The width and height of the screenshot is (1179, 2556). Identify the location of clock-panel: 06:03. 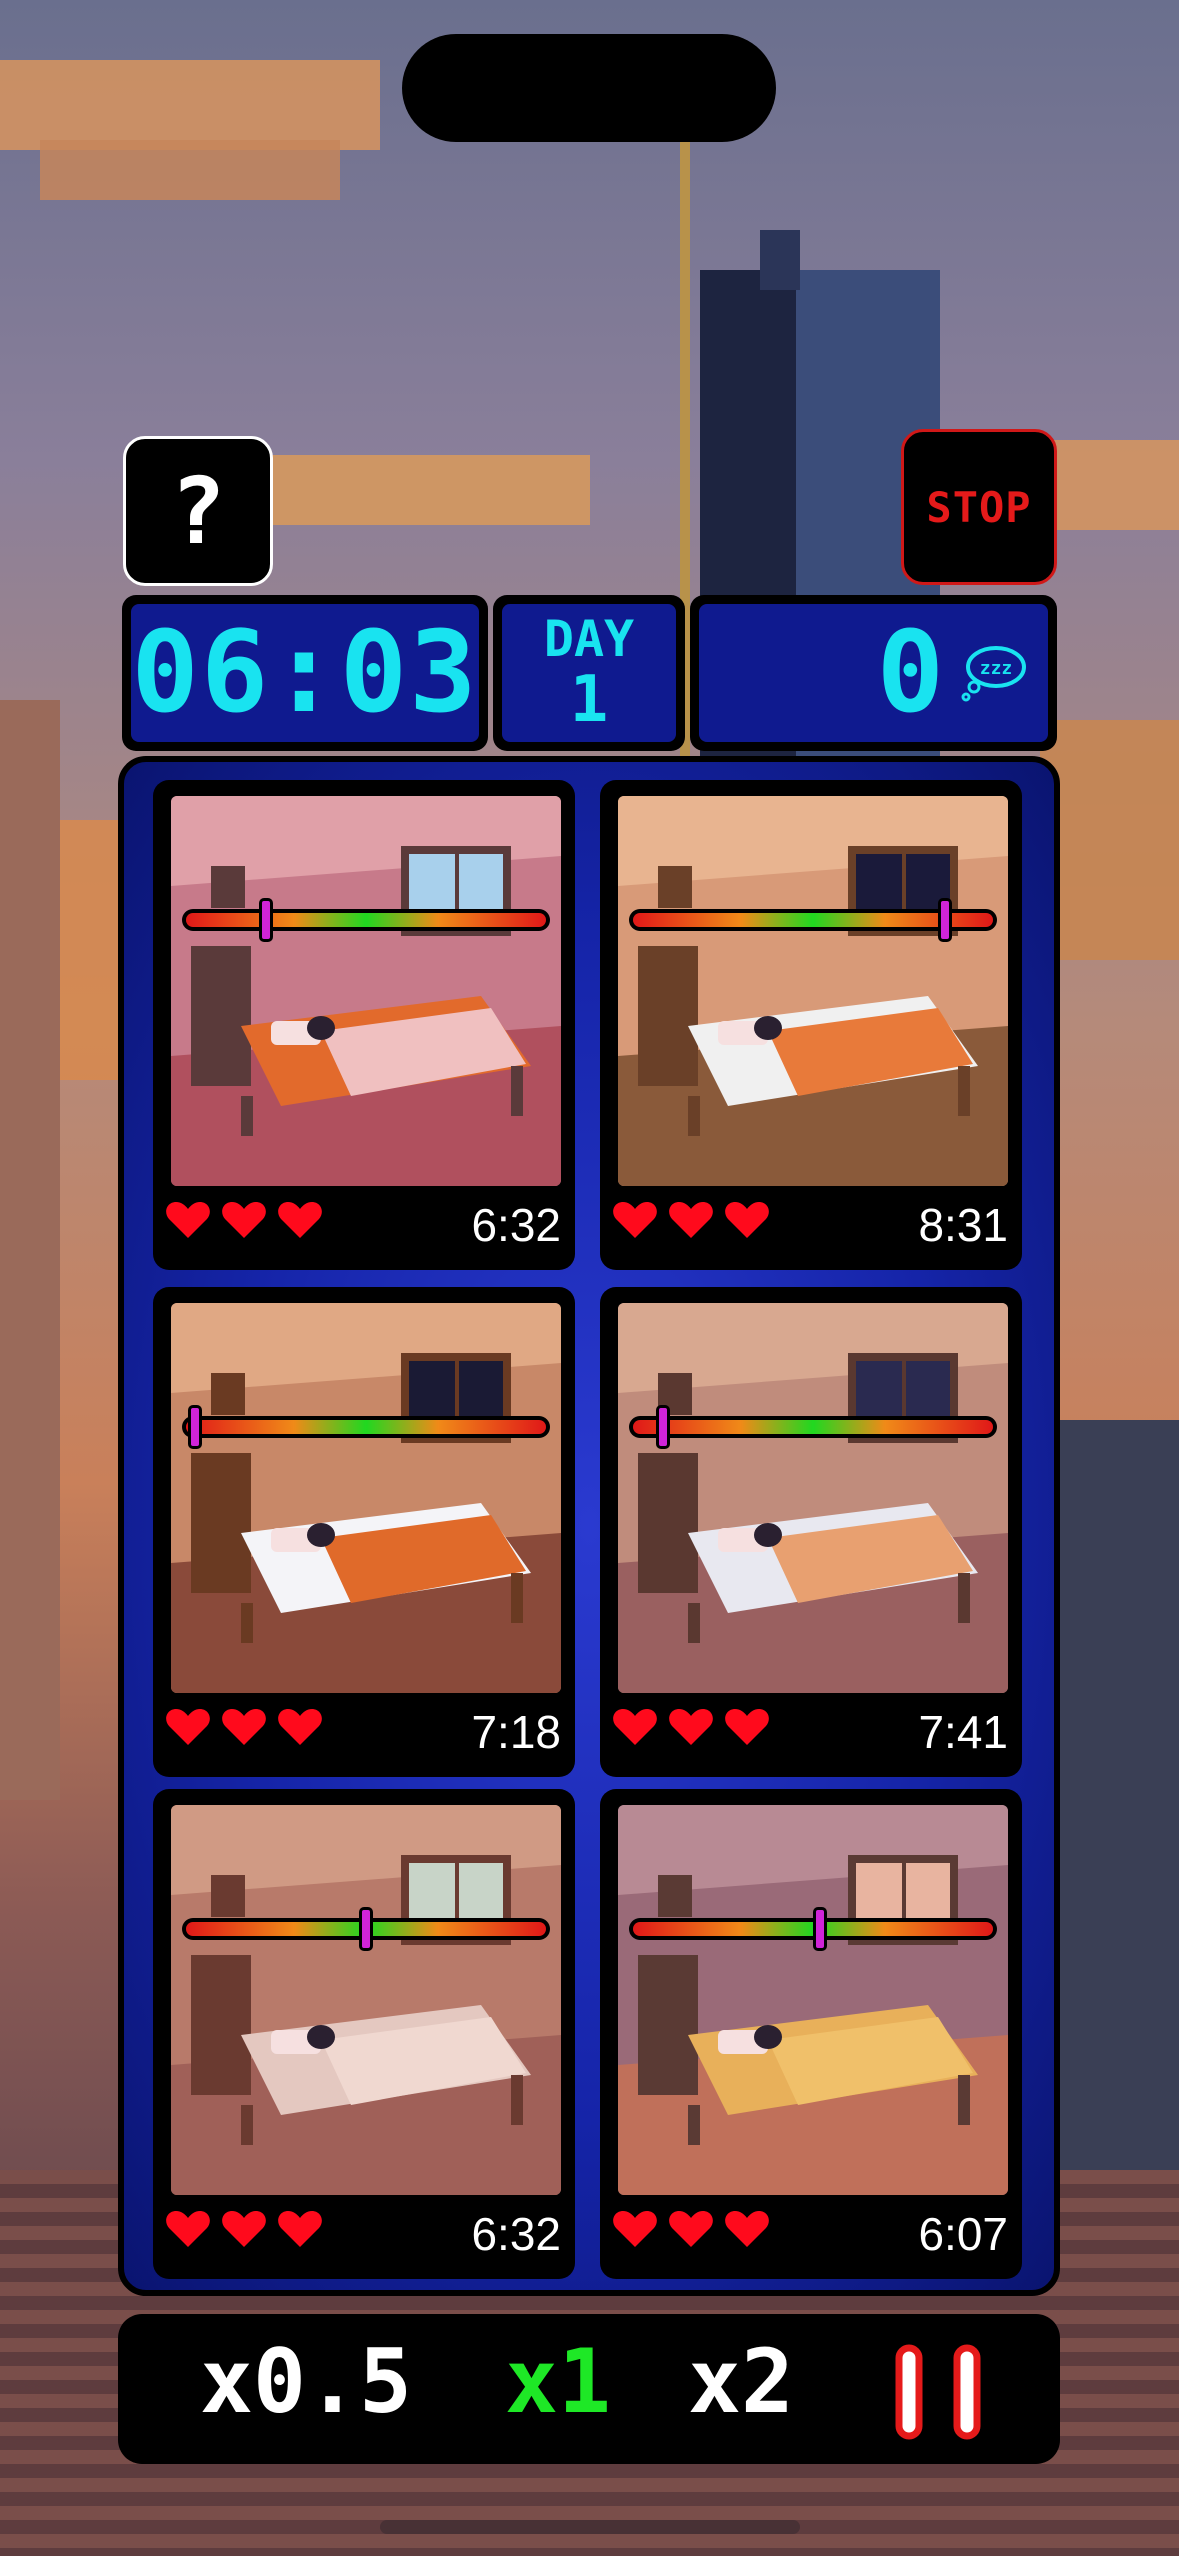
(305, 673).